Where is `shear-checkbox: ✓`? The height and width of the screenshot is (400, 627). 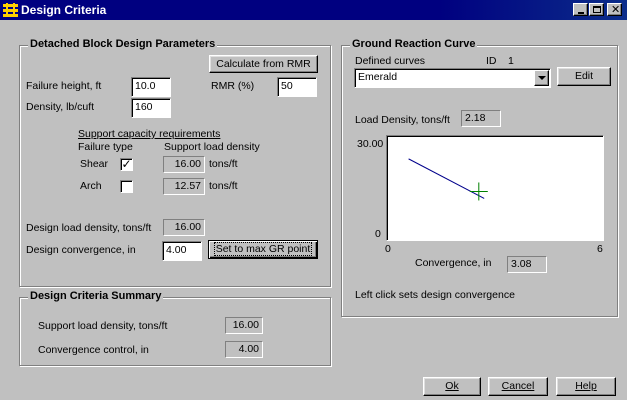
shear-checkbox: ✓ is located at coordinates (126, 164).